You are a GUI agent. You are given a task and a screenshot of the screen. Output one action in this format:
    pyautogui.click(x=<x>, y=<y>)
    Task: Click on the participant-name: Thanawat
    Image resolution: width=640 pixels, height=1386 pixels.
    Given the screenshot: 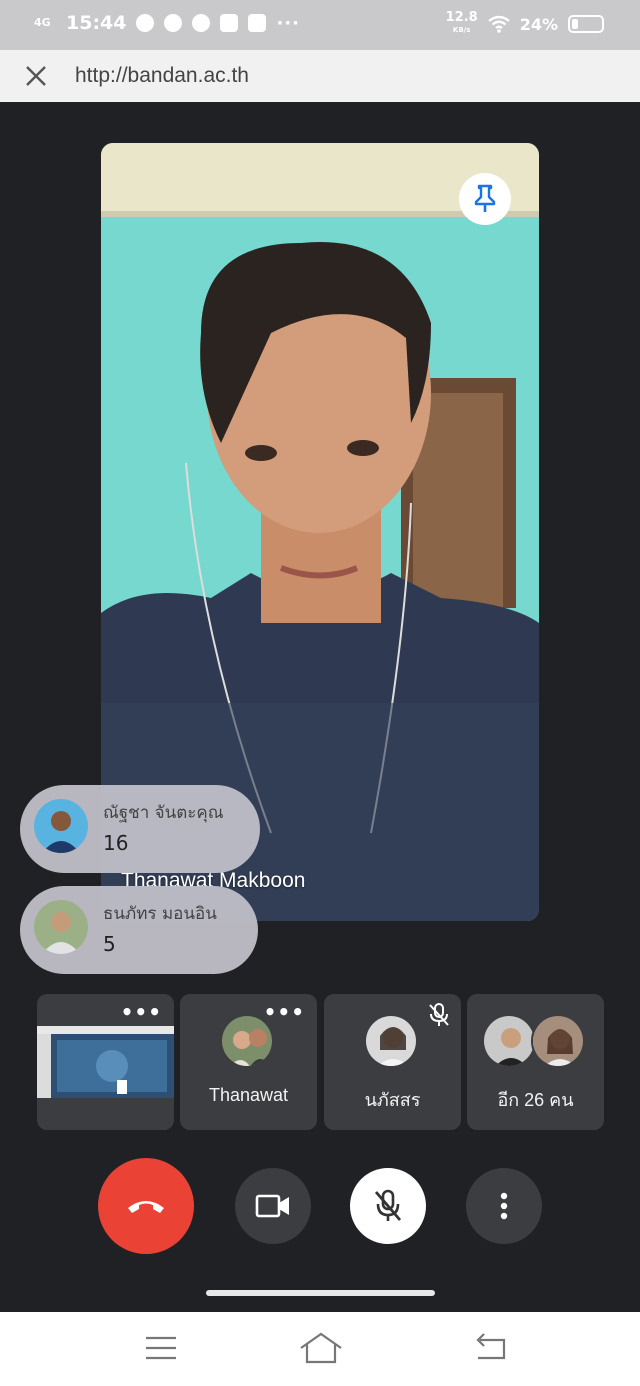 What is the action you would take?
    pyautogui.click(x=248, y=1095)
    